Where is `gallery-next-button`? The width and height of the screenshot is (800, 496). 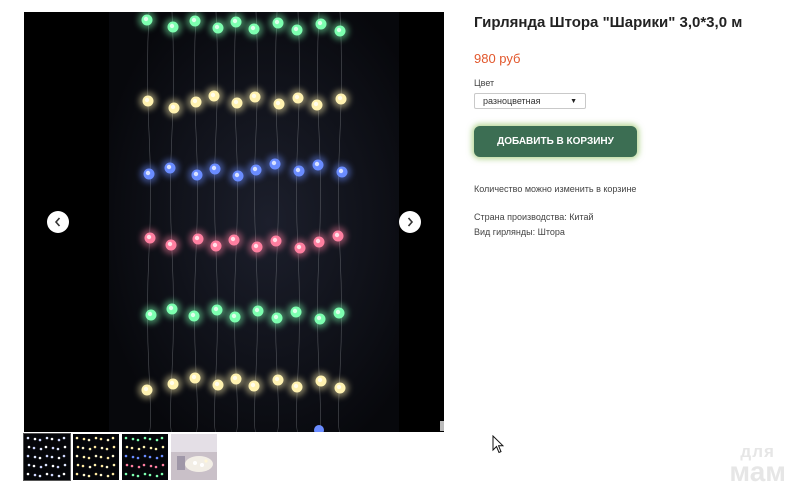
gallery-next-button is located at coordinates (410, 222).